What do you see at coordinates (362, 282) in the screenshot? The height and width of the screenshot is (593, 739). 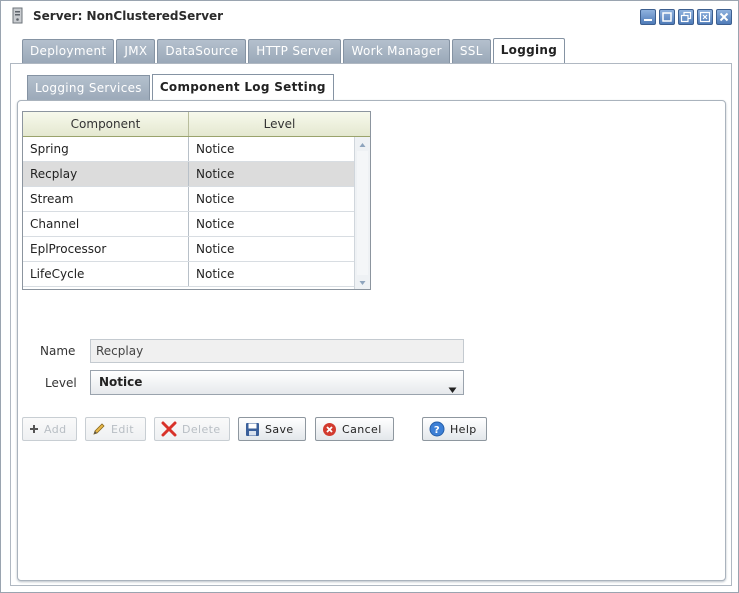 I see `scroll-down-icon` at bounding box center [362, 282].